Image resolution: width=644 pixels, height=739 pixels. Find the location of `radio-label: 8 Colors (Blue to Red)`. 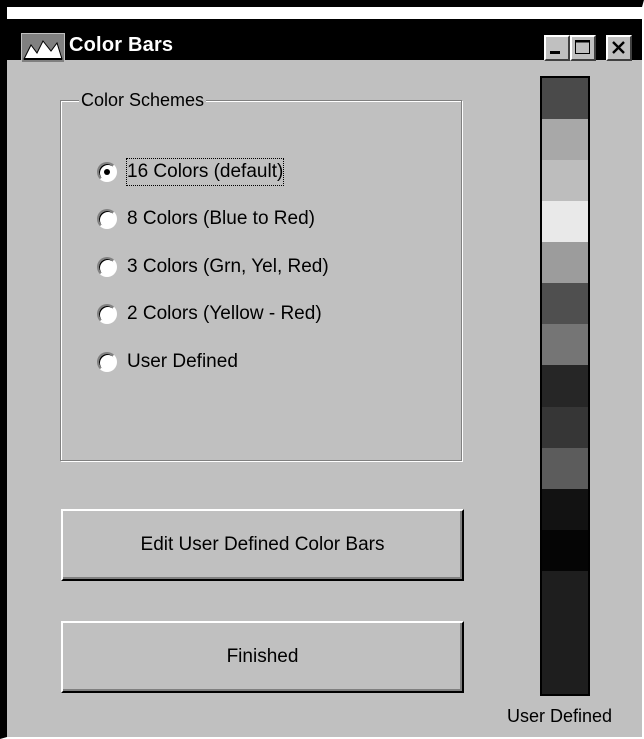

radio-label: 8 Colors (Blue to Red) is located at coordinates (221, 219).